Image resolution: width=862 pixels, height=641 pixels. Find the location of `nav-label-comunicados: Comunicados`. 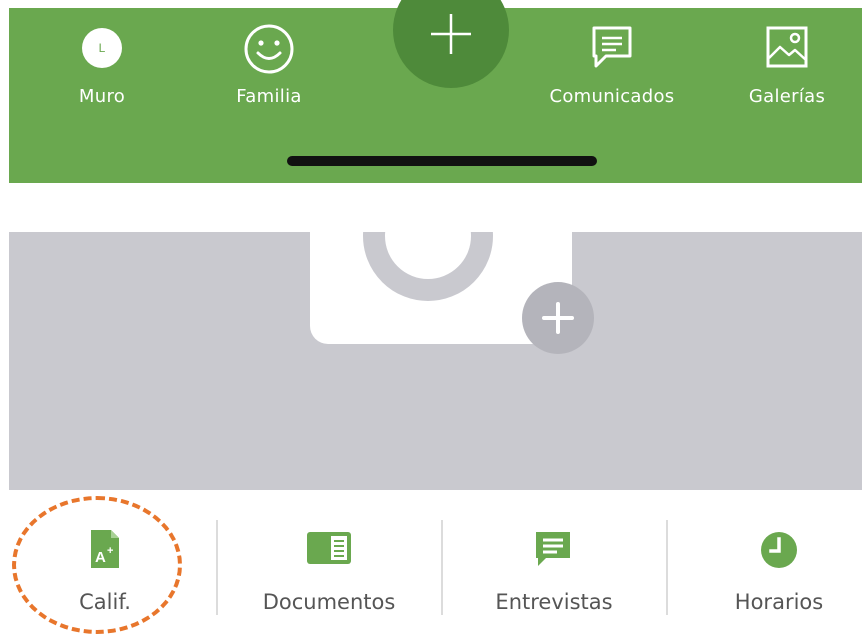

nav-label-comunicados: Comunicados is located at coordinates (612, 96).